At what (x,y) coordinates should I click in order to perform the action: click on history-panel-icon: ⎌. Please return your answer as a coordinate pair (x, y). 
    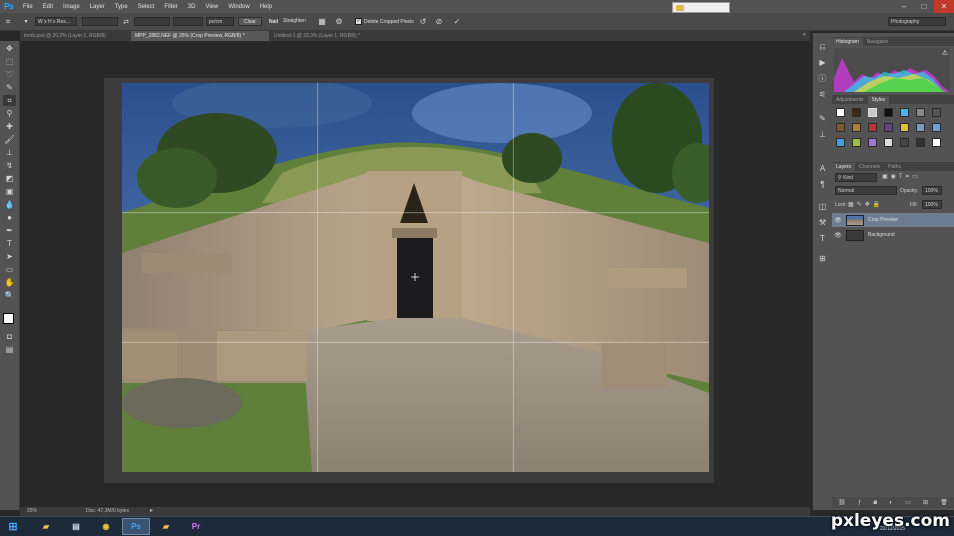
    Looking at the image, I should click on (822, 46).